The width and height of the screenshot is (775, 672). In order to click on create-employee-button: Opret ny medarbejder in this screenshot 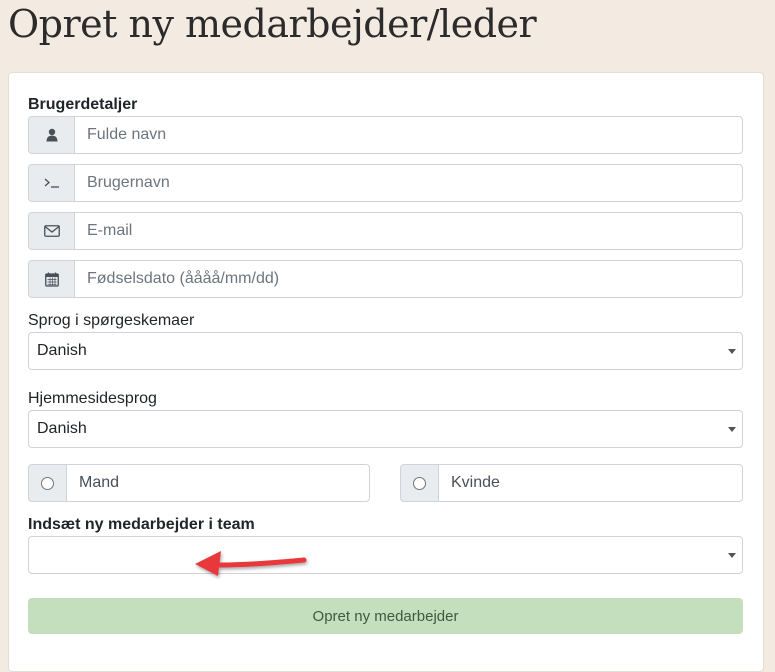, I will do `click(385, 616)`.